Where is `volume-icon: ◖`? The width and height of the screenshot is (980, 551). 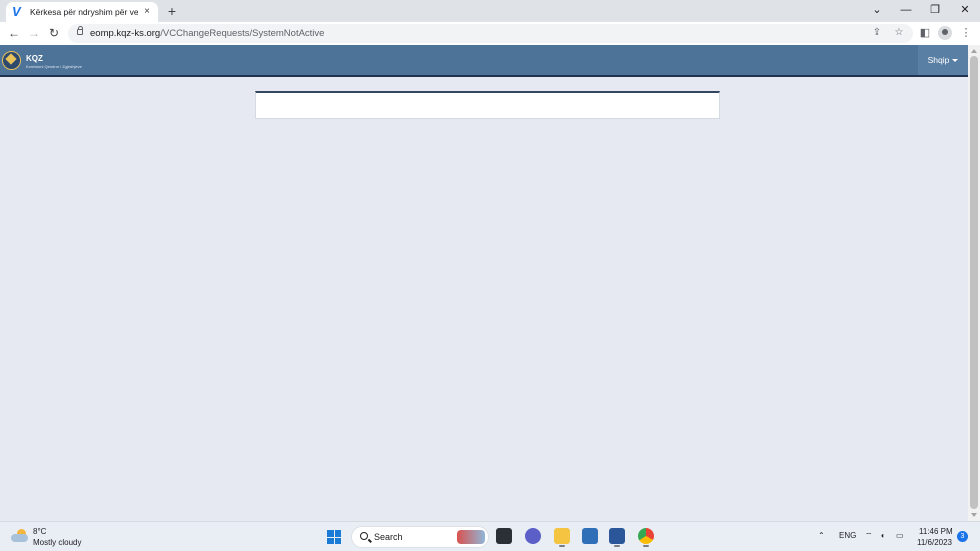 volume-icon: ◖ is located at coordinates (882, 535).